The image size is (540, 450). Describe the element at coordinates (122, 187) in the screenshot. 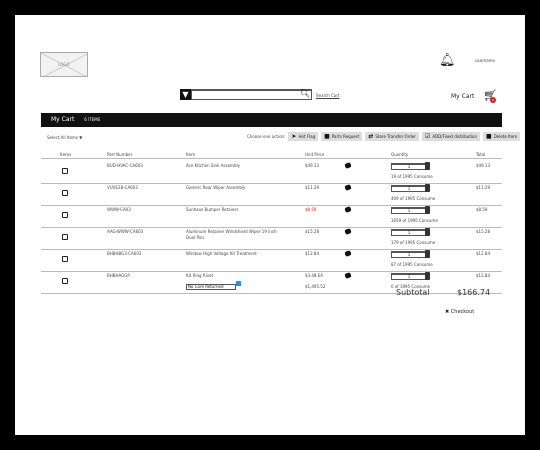

I see `part-number: VUVE2B-CA603` at that location.